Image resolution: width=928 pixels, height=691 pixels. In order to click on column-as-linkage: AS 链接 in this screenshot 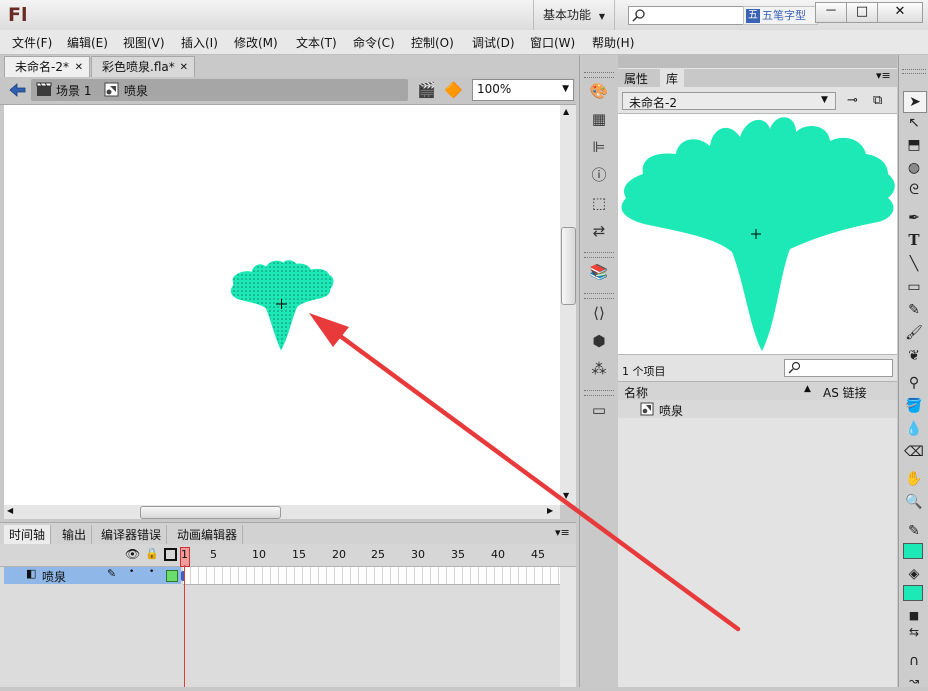, I will do `click(845, 392)`.